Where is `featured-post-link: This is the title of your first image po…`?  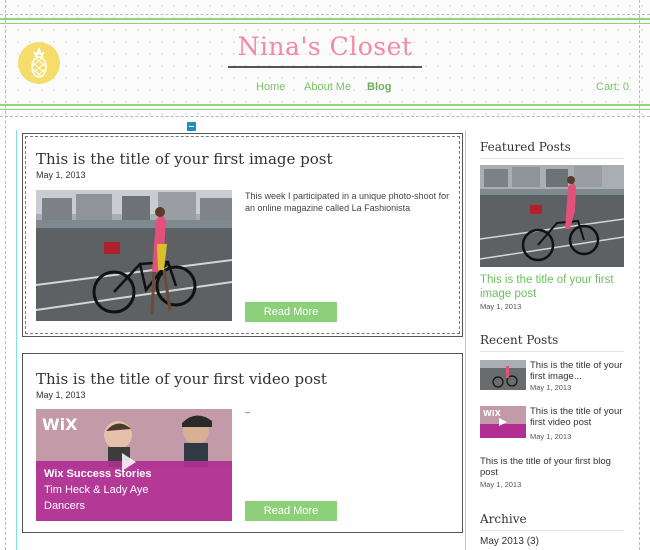
featured-post-link: This is the title of your first image po… is located at coordinates (552, 287).